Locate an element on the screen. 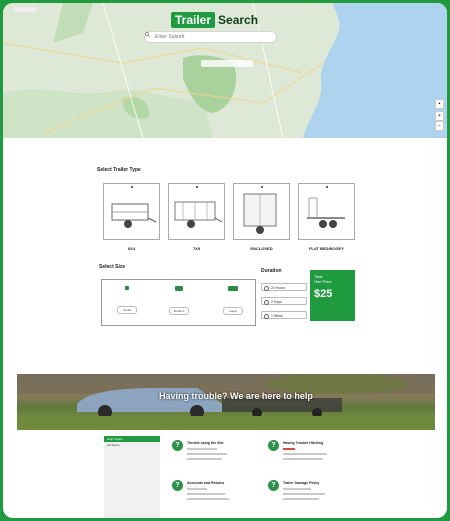 The width and height of the screenshot is (450, 521). top-left-pill is located at coordinates (25, 9).